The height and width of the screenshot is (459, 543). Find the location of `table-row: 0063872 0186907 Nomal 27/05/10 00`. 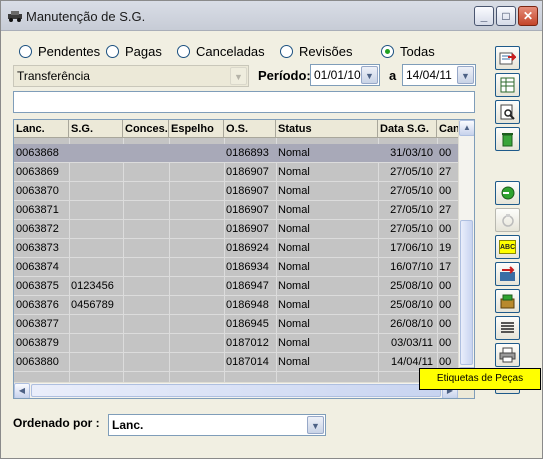

table-row: 0063872 0186907 Nomal 27/05/10 00 is located at coordinates (236, 229).